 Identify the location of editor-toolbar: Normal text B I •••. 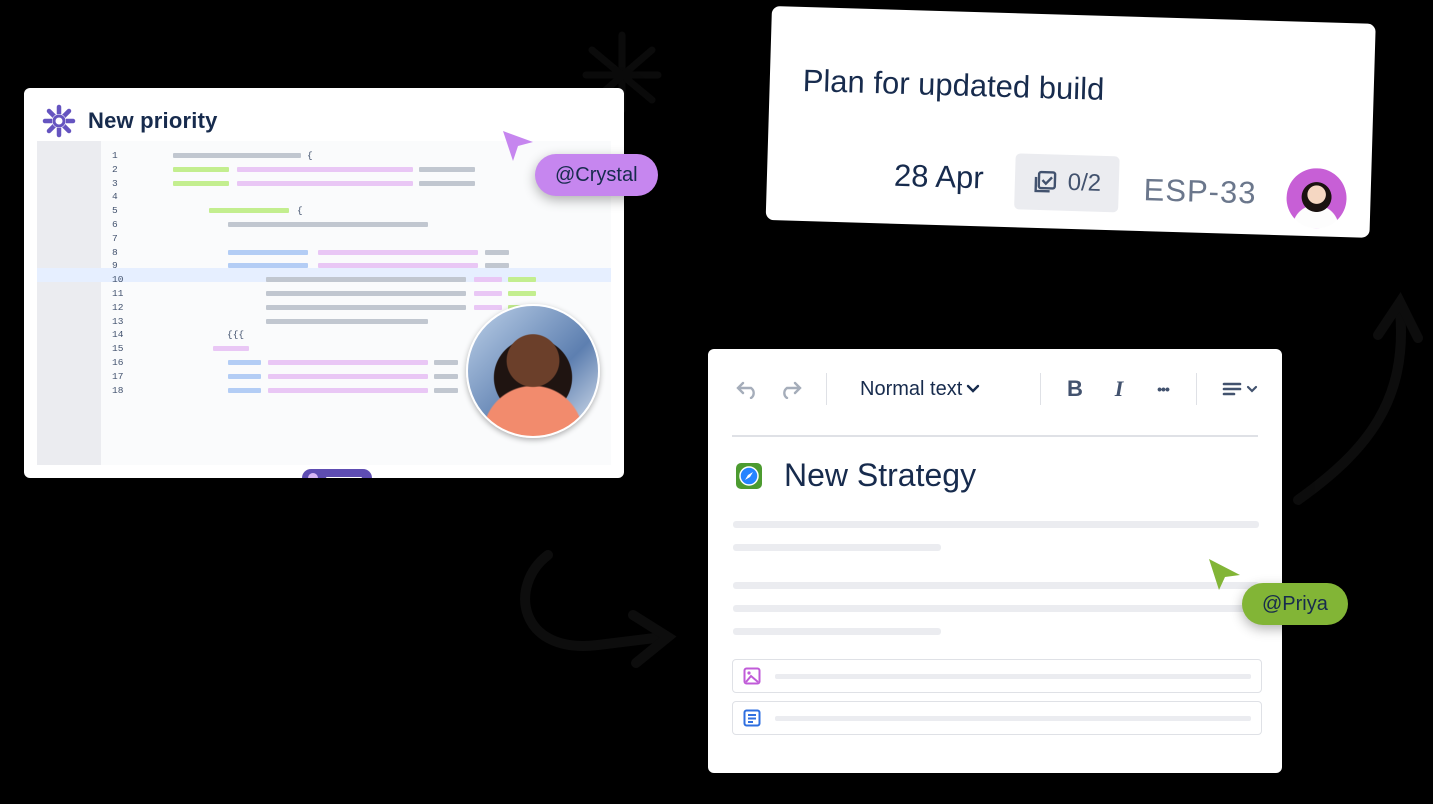
(995, 390).